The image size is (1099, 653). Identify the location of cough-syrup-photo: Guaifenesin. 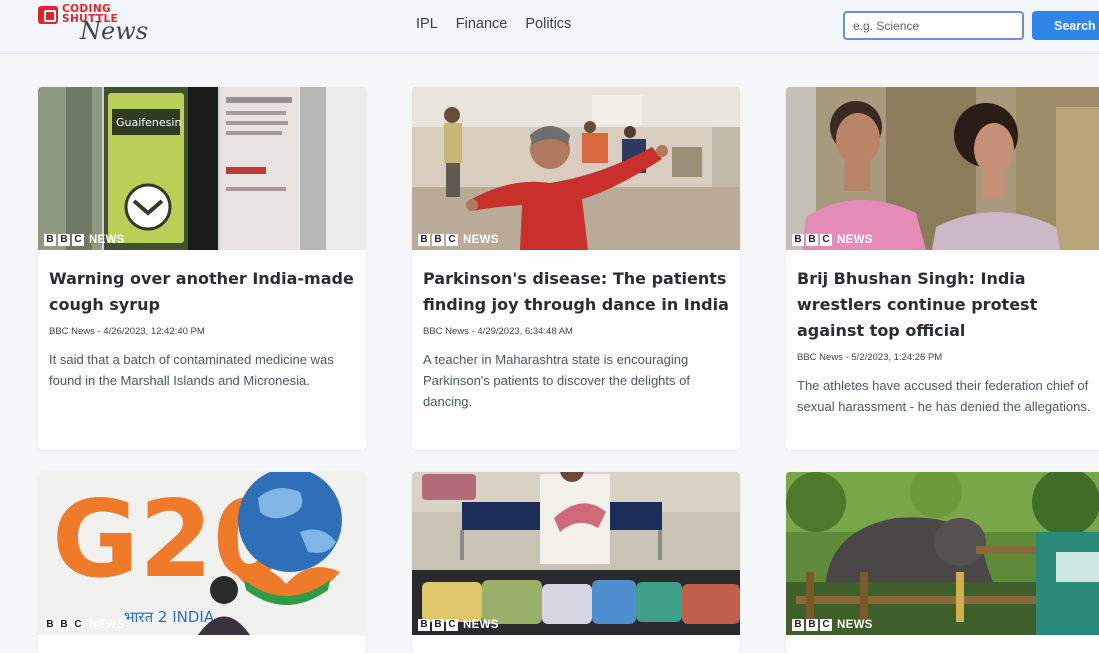
(202, 168).